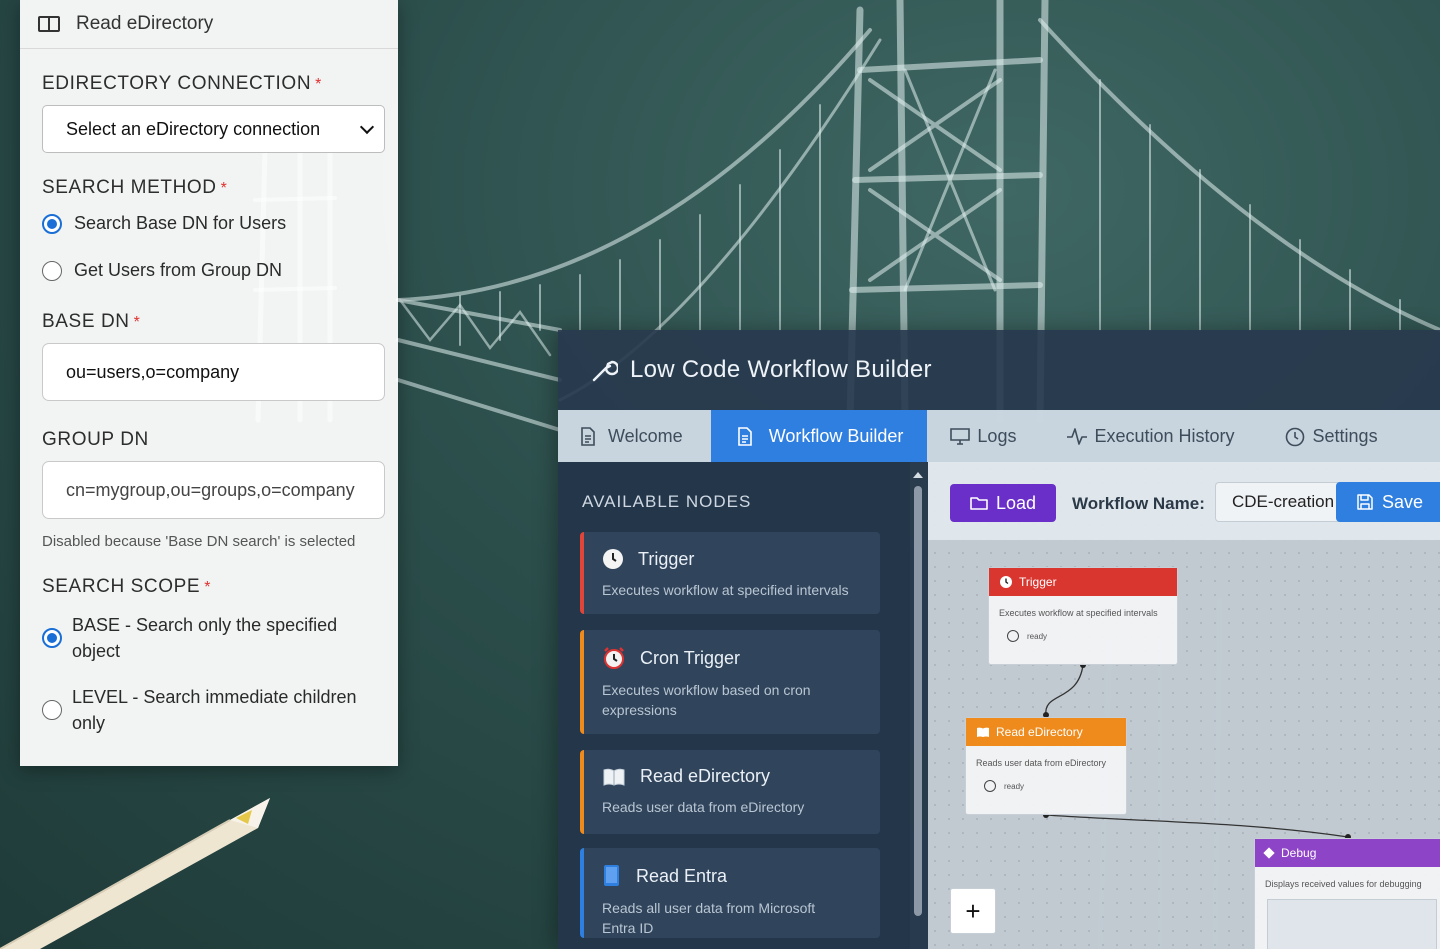 This screenshot has width=1440, height=949. I want to click on nodes-scrollbar, so click(918, 710).